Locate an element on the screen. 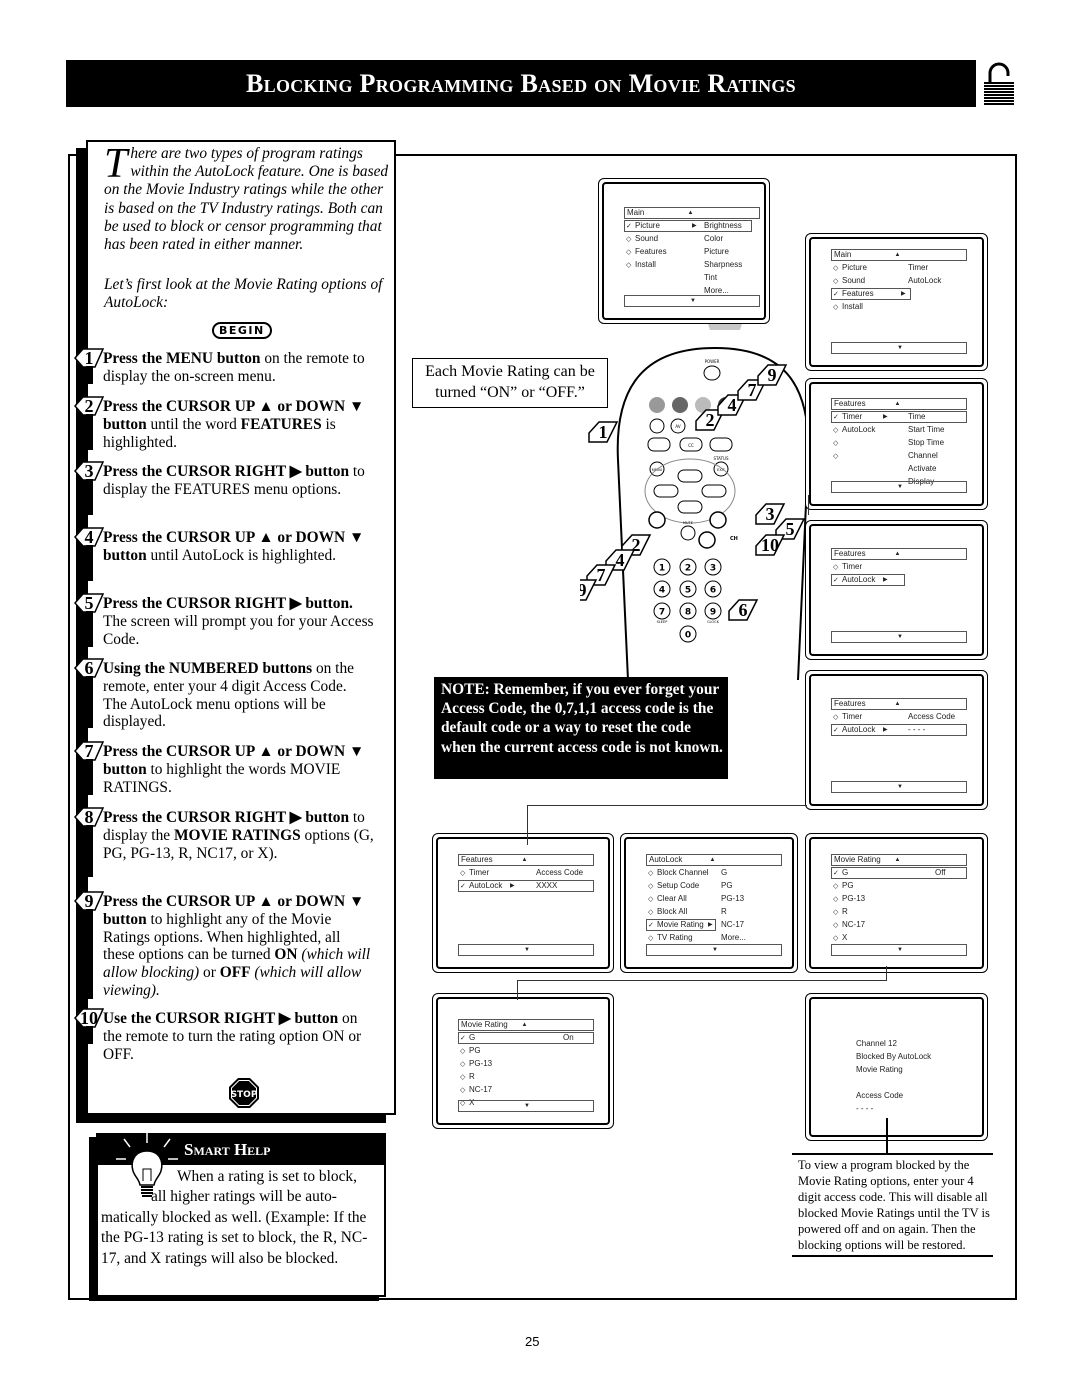  power-button is located at coordinates (712, 373).